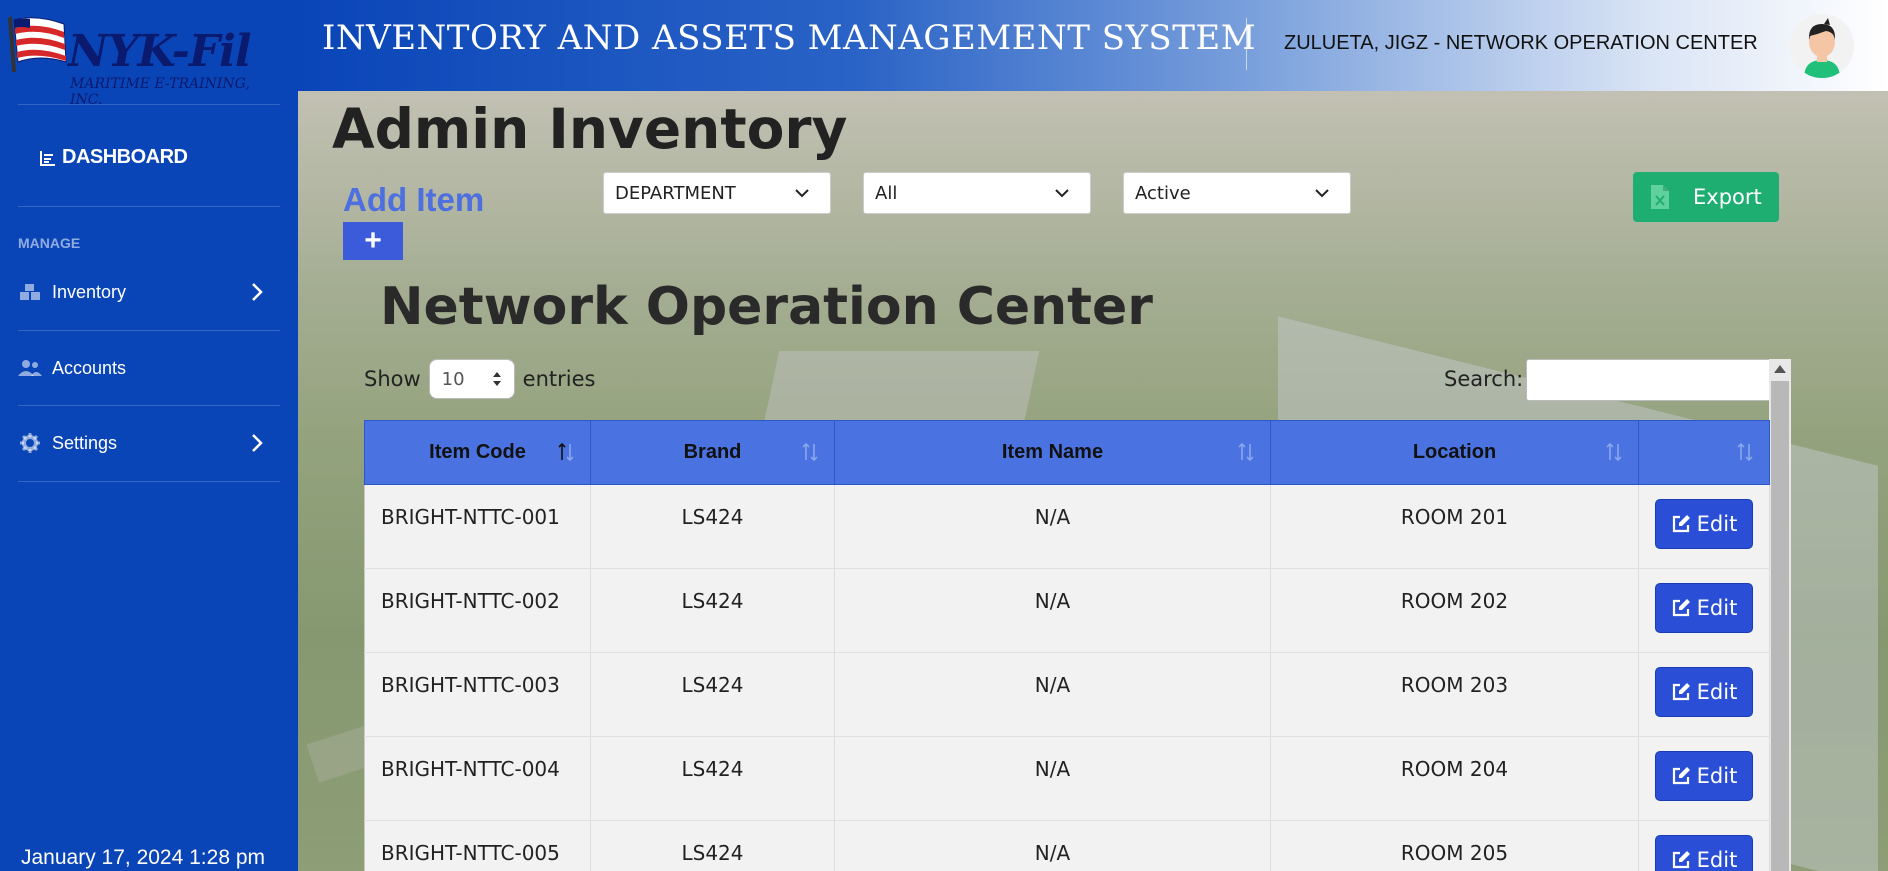  I want to click on page-title: Admin Inventory, so click(590, 129).